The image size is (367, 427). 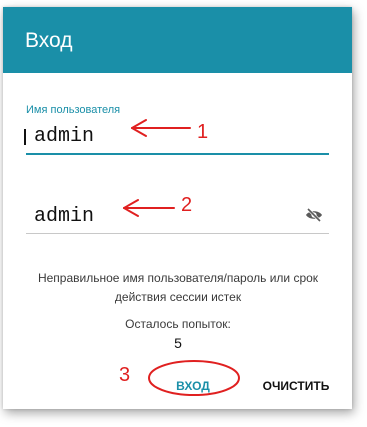 I want to click on password-field: admin, so click(x=177, y=218).